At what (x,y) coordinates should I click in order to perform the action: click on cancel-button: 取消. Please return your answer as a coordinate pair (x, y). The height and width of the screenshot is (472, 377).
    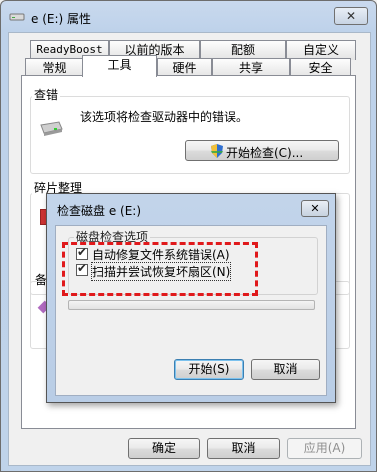
    Looking at the image, I should click on (243, 448).